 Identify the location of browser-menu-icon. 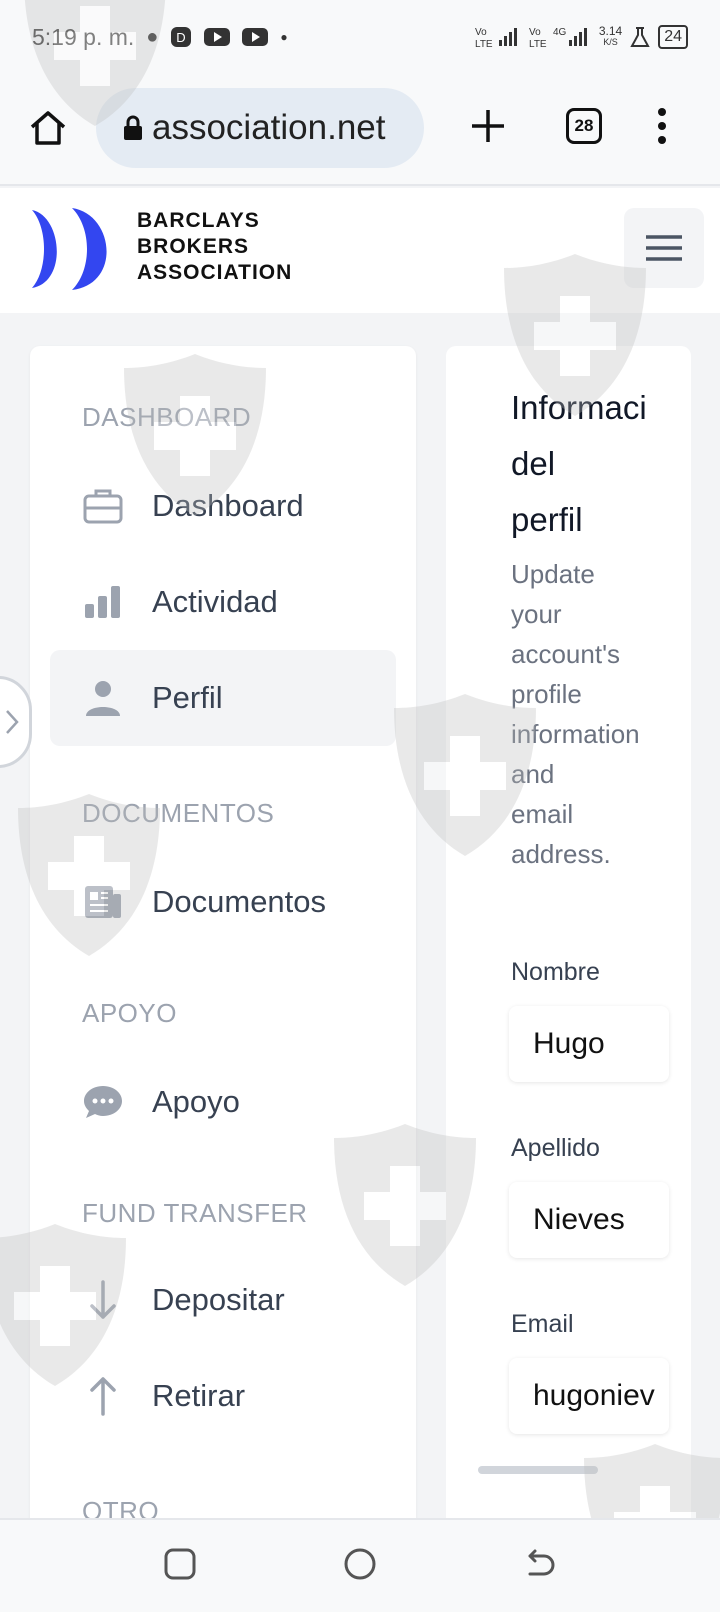
(662, 126).